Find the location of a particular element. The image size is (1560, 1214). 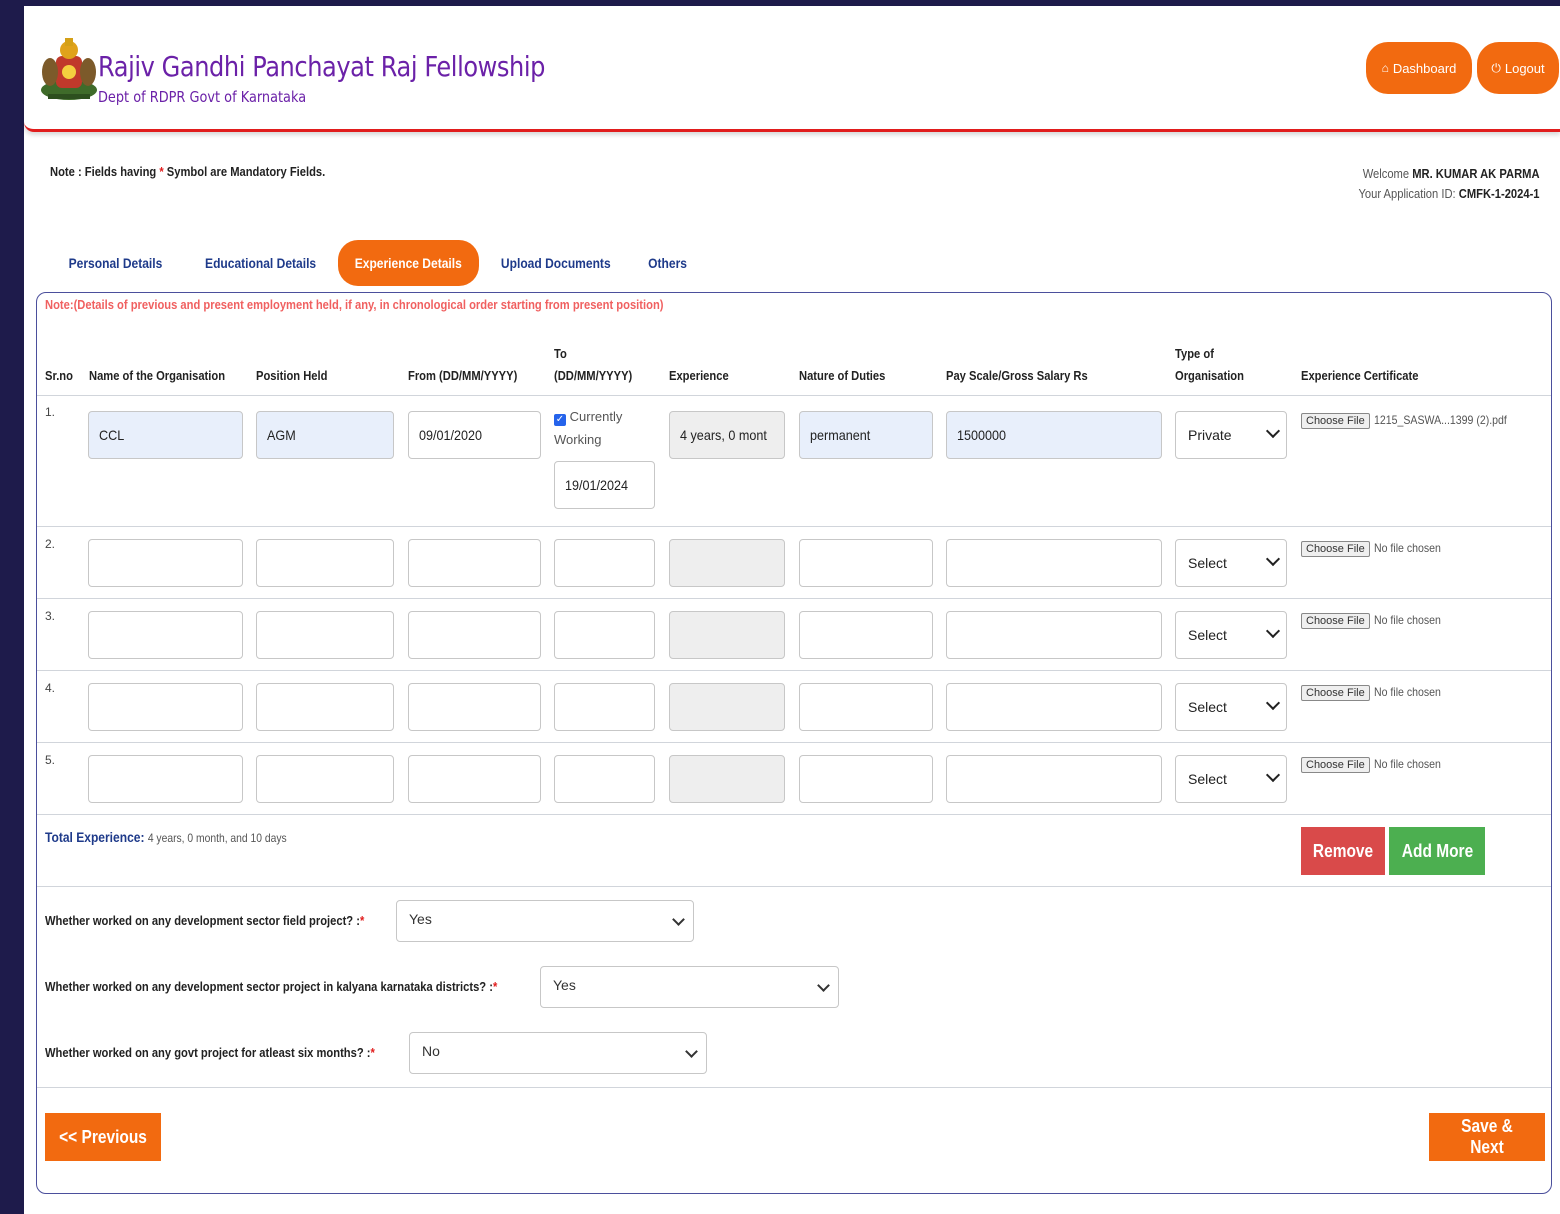

row-4-duties-input is located at coordinates (866, 707).